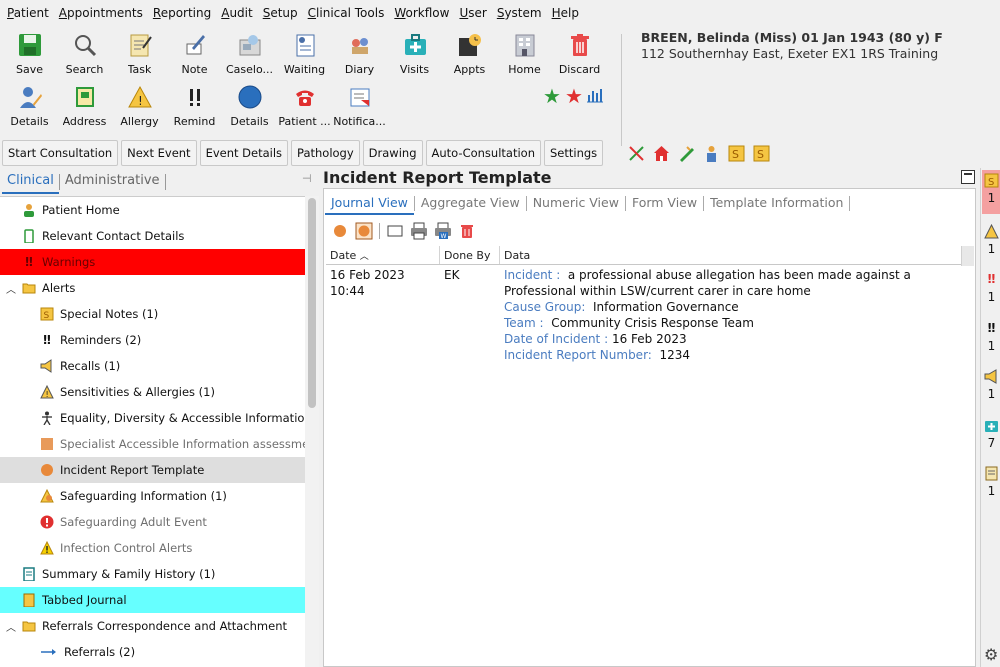 This screenshot has height=667, width=1000. I want to click on waiting-button: Waiting, so click(304, 53).